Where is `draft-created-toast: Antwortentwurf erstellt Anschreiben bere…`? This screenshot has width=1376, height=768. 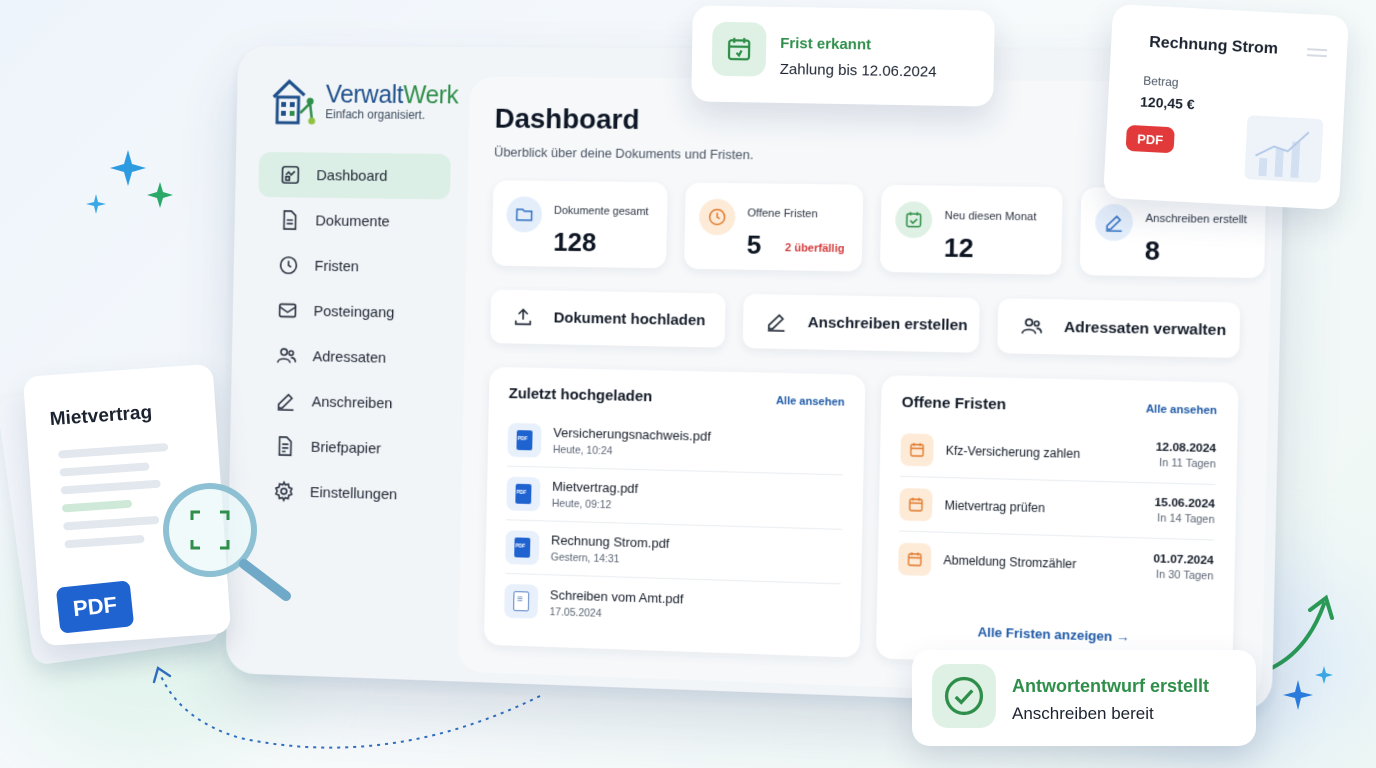 draft-created-toast: Antwortentwurf erstellt Anschreiben bere… is located at coordinates (1084, 698).